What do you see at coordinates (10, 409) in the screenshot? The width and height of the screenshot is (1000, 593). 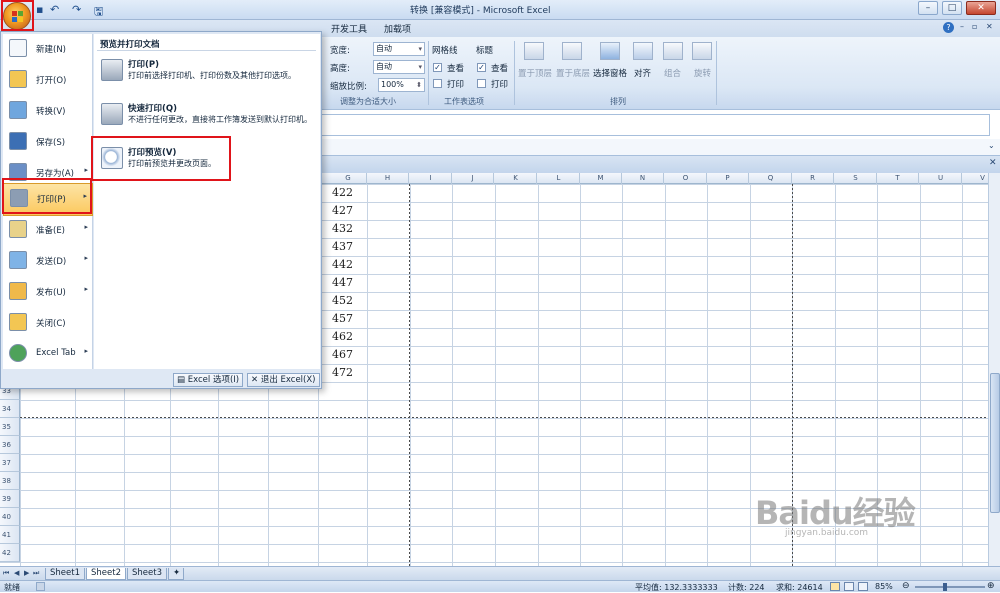 I see `row-header: 34` at bounding box center [10, 409].